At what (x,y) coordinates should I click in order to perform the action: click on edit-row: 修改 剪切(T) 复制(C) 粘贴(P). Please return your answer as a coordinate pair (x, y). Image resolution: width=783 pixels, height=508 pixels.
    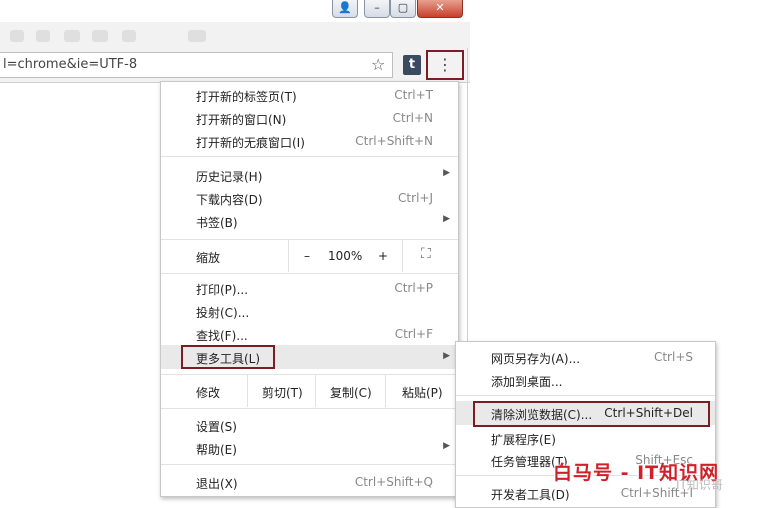
    Looking at the image, I should click on (309, 391).